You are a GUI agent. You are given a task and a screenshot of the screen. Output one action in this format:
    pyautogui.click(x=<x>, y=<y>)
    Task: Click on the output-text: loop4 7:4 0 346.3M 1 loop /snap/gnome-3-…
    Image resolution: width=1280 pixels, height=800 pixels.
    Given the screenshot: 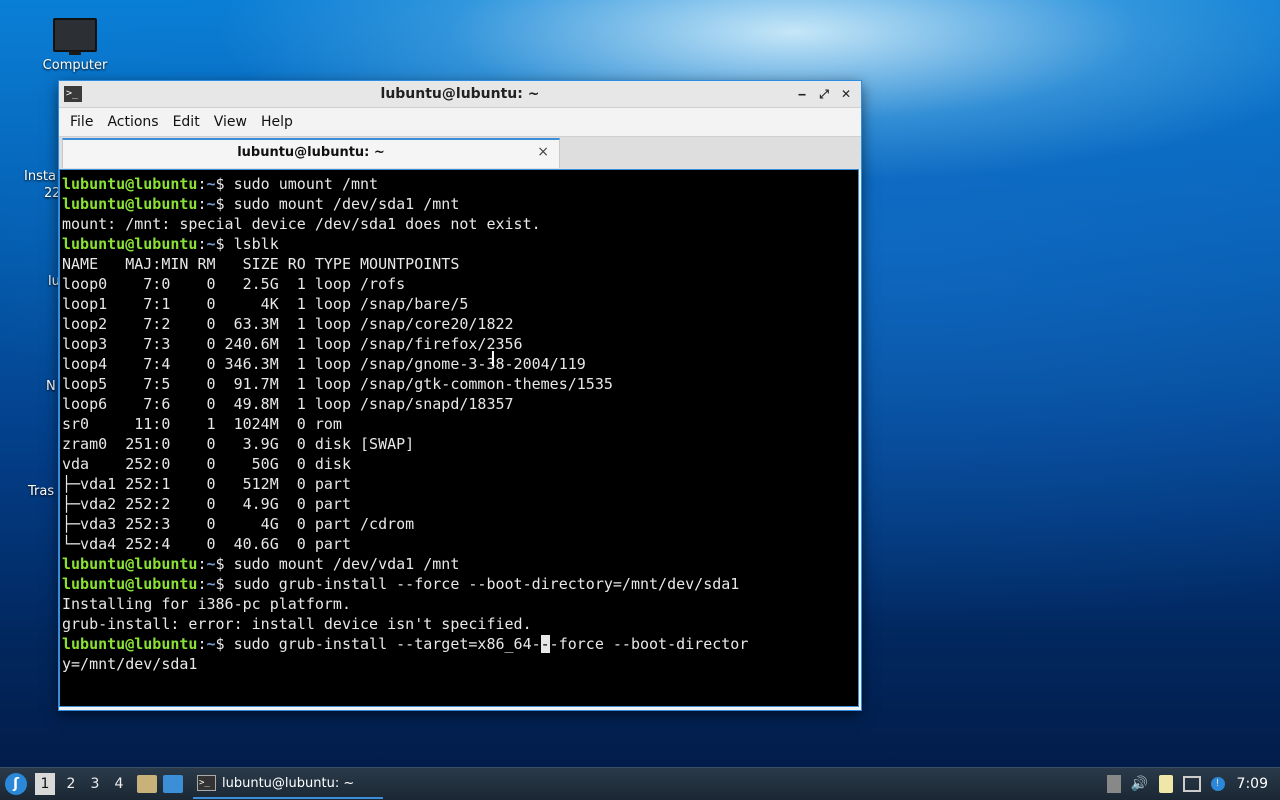 What is the action you would take?
    pyautogui.click(x=324, y=364)
    